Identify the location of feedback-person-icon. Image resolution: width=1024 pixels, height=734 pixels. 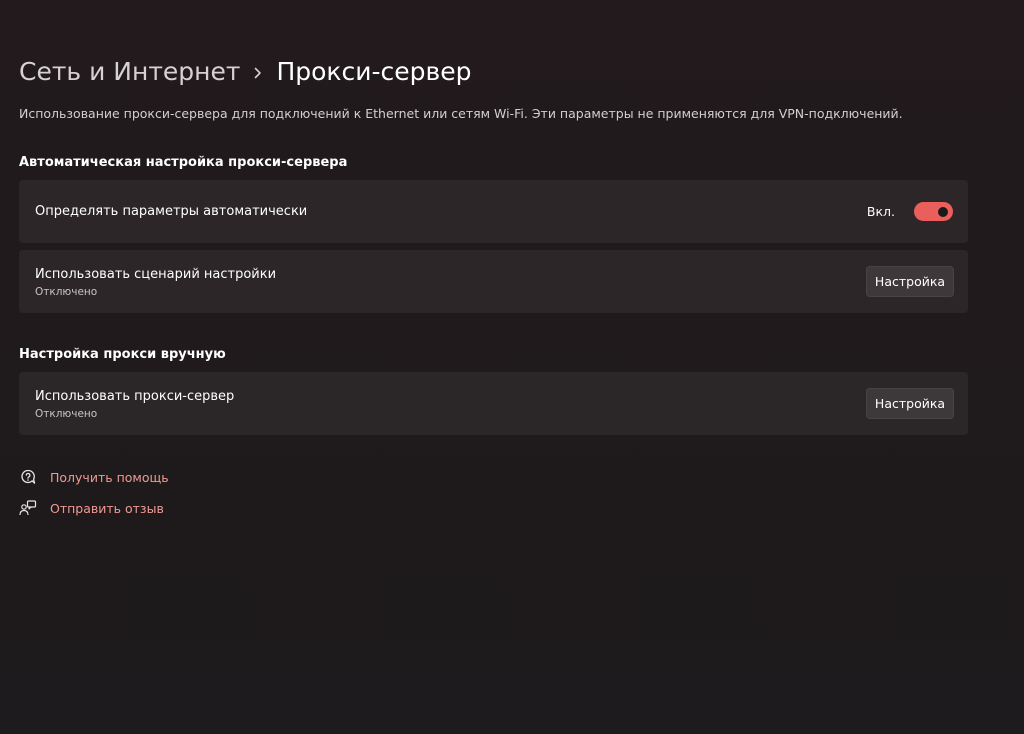
(28, 508).